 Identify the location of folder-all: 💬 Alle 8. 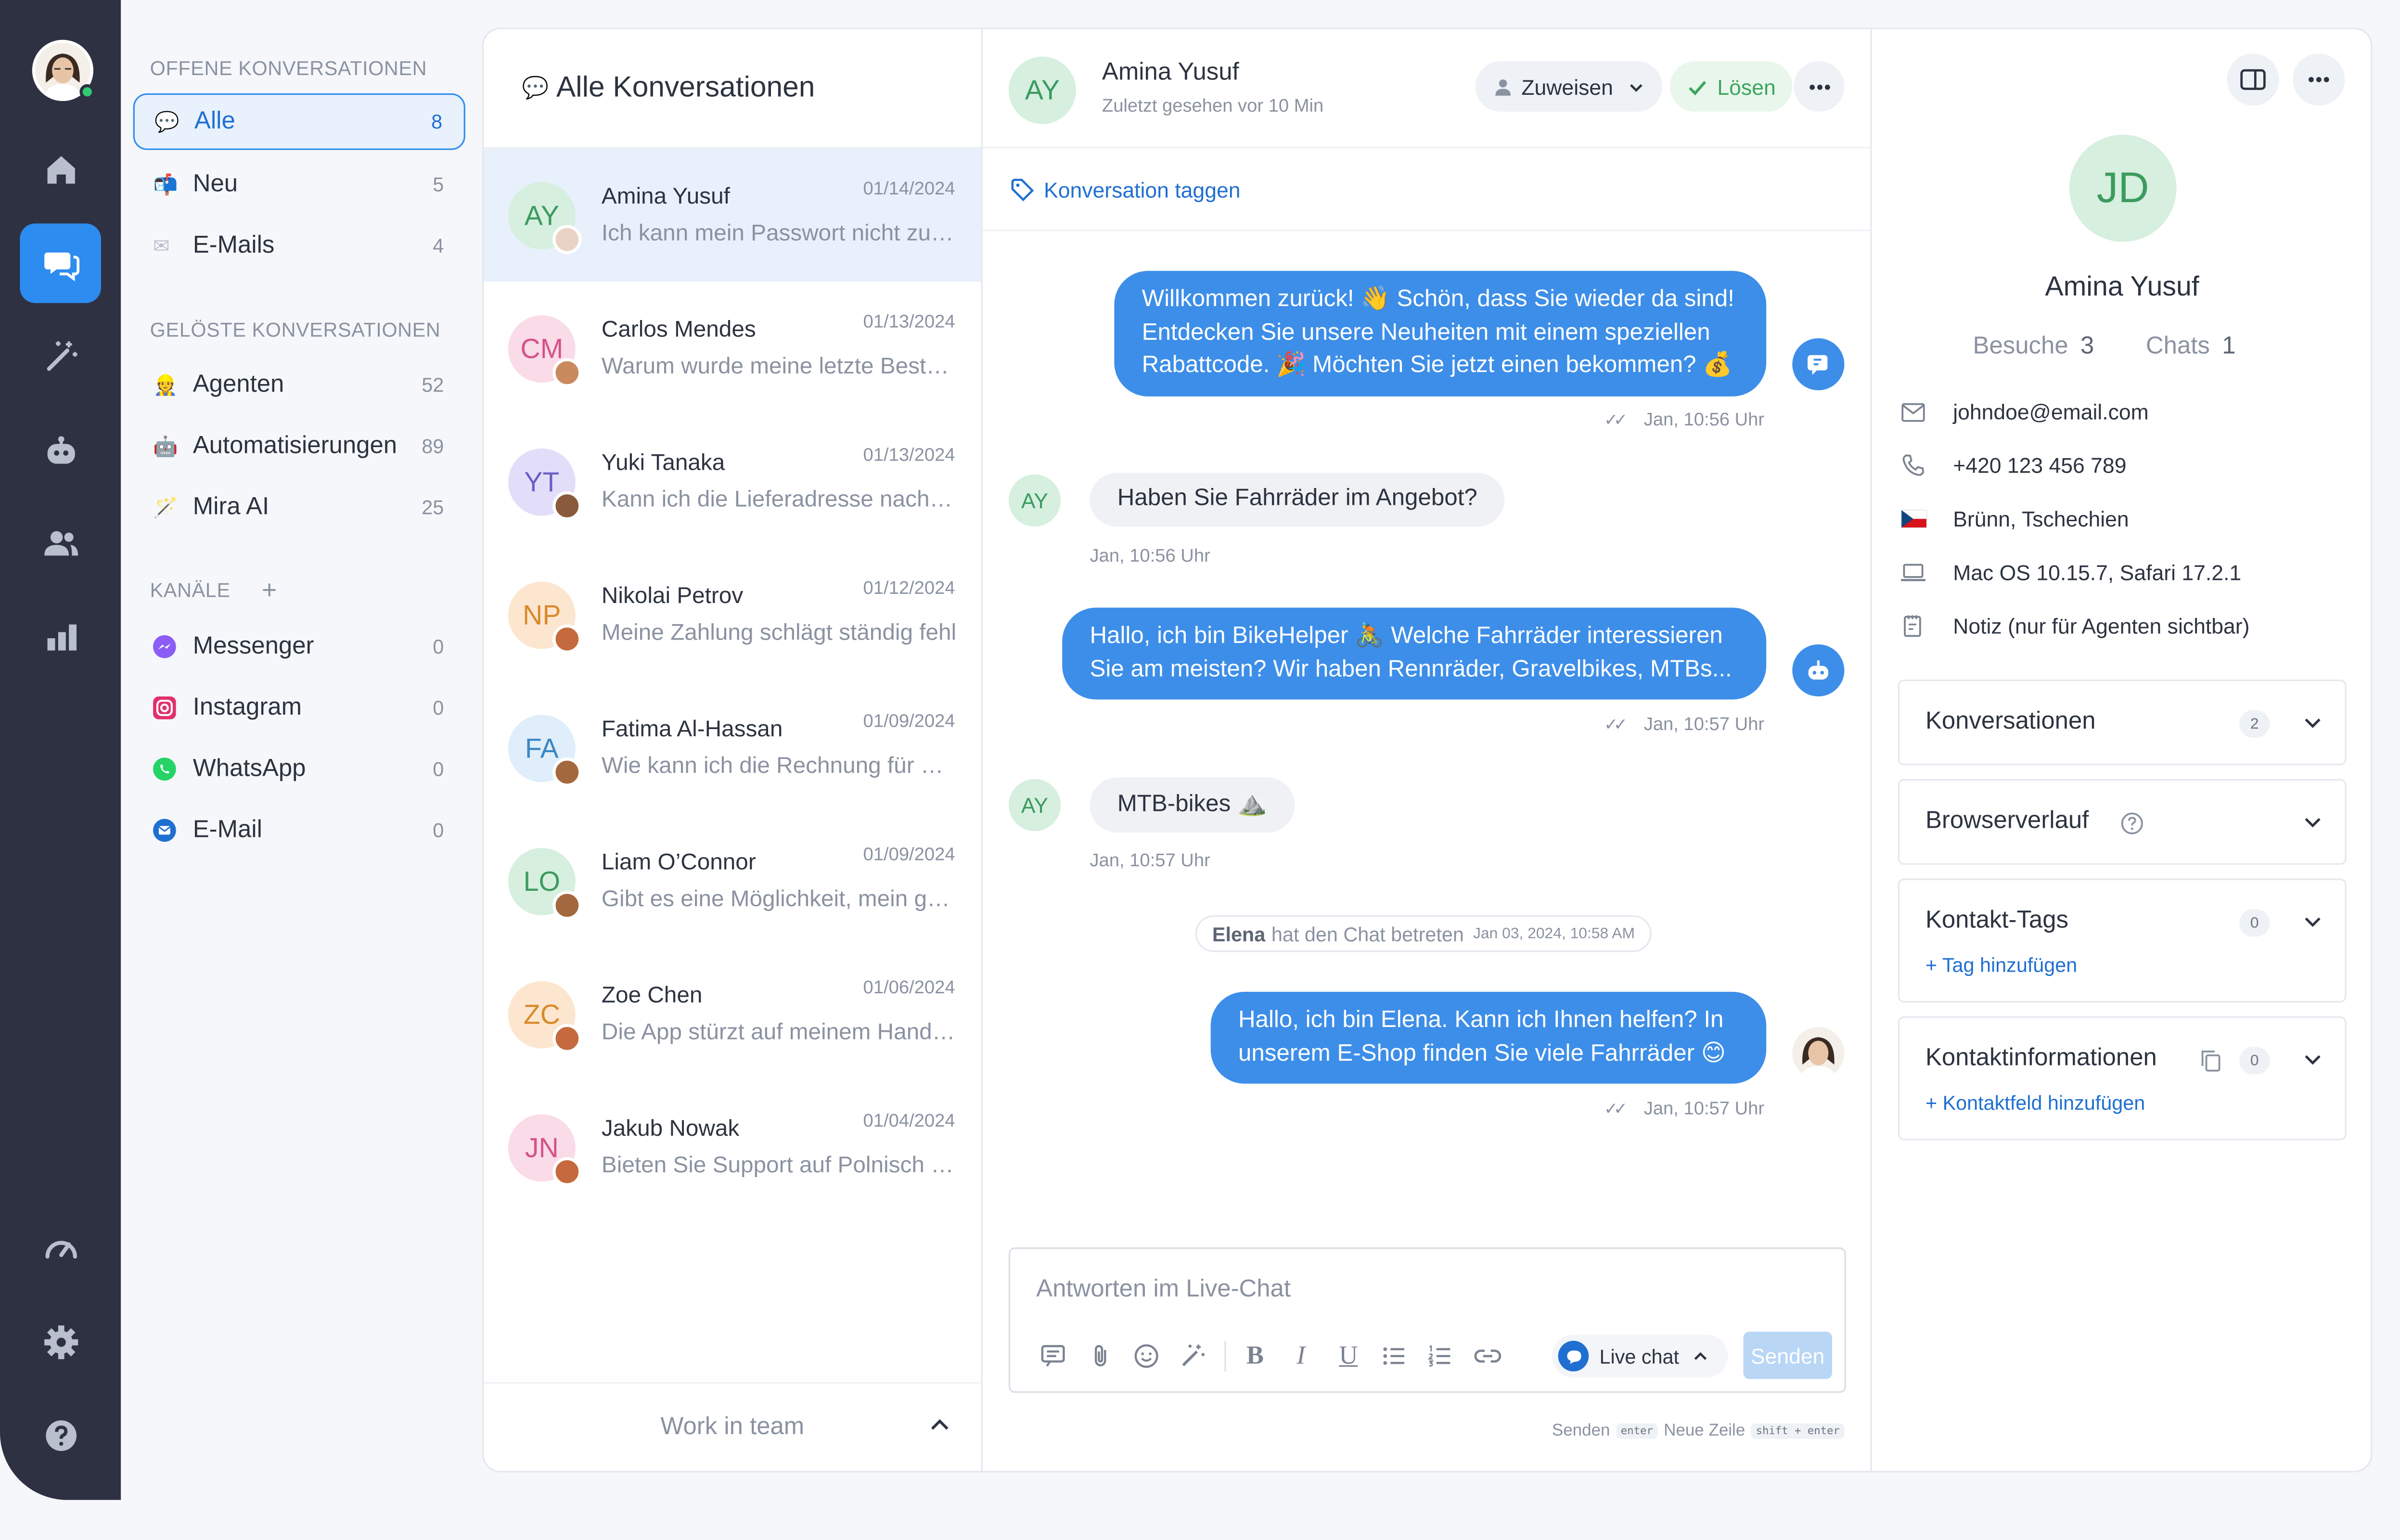
(299, 121).